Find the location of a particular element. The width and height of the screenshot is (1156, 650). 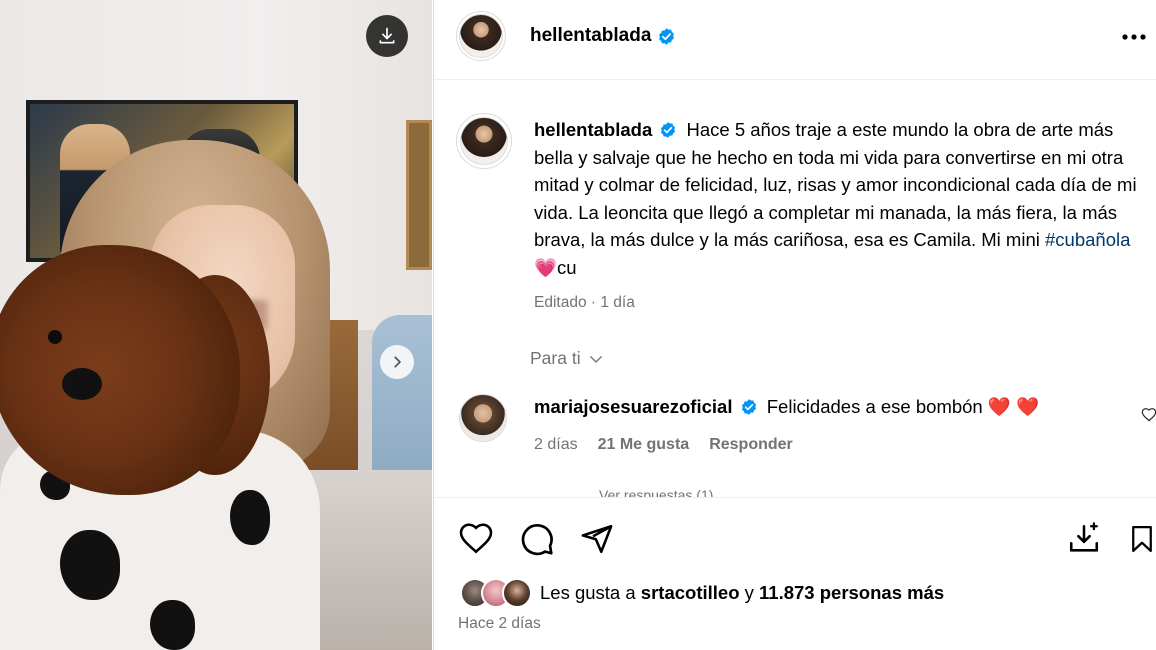

post-actions-bar is located at coordinates (795, 537).